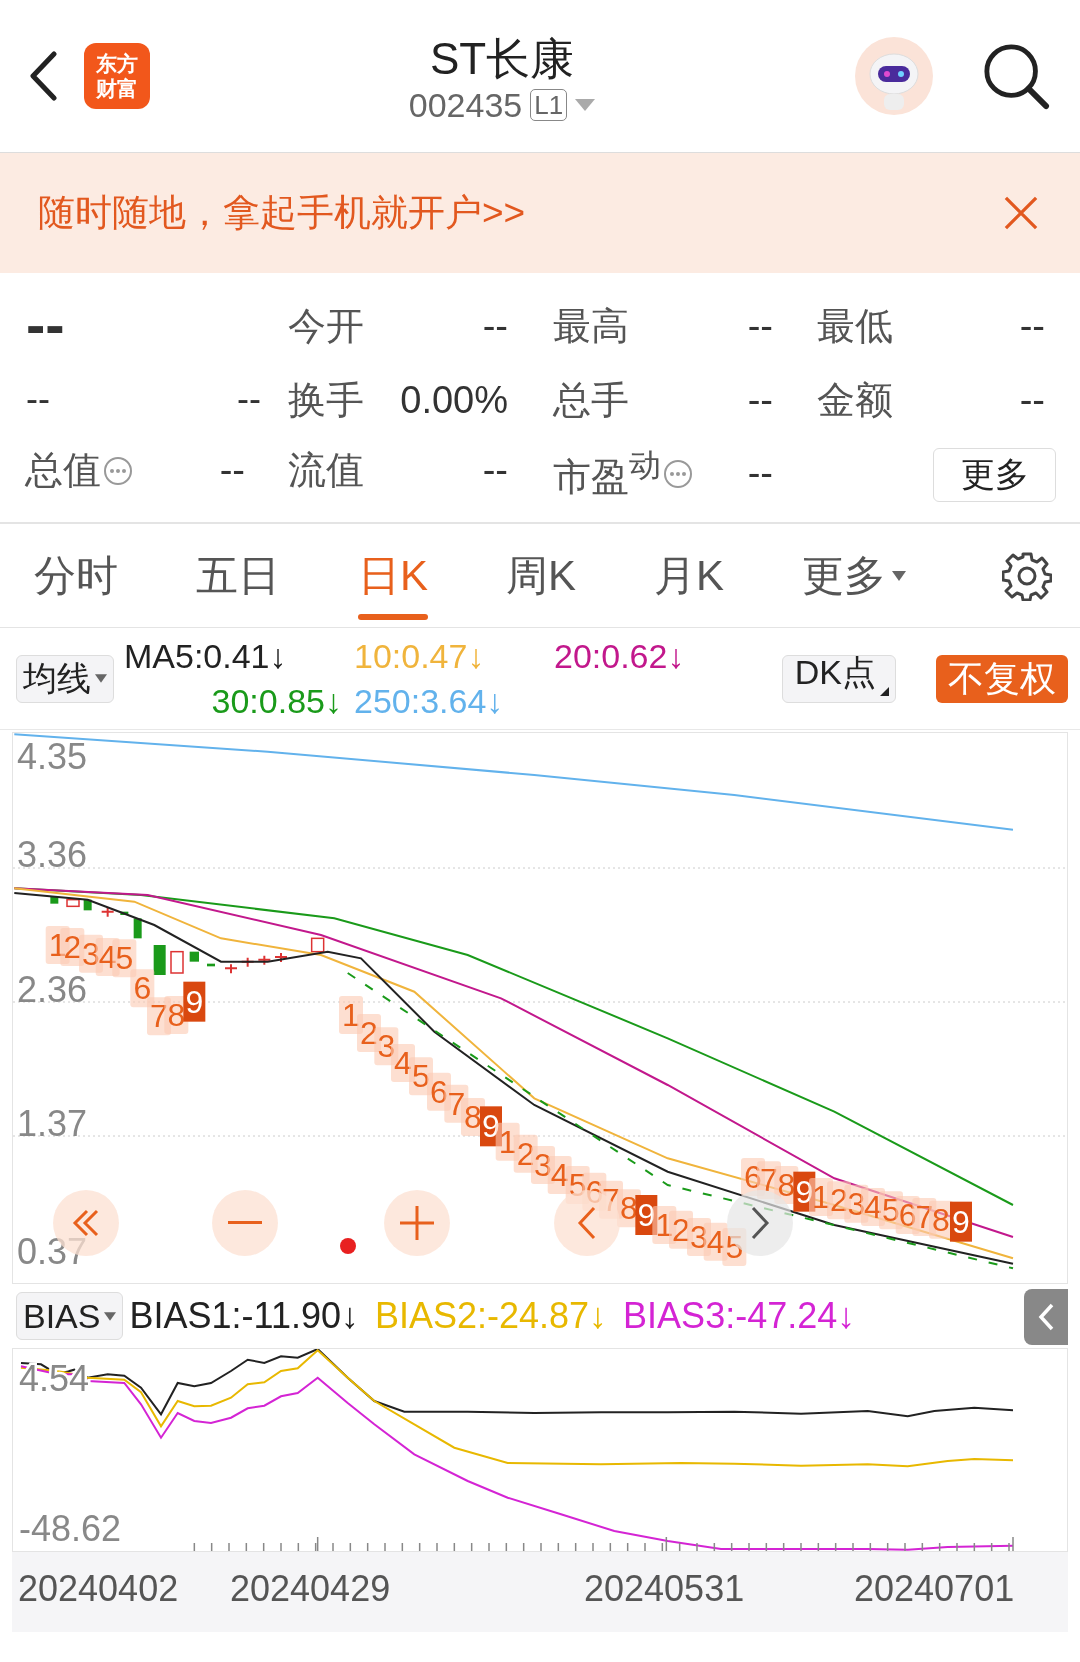 The image size is (1080, 1662). I want to click on date-label: 20240701, so click(934, 1589).